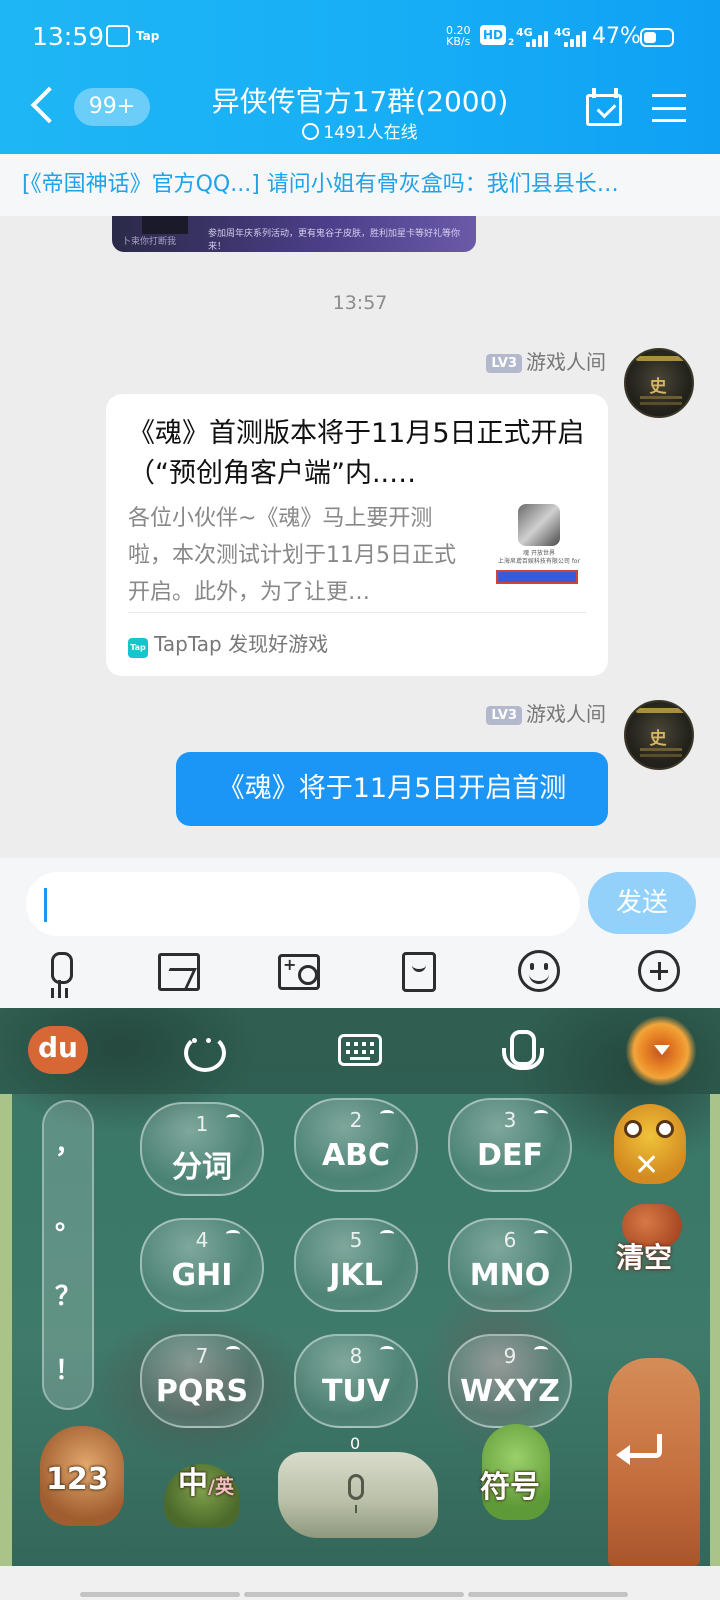 Image resolution: width=720 pixels, height=1600 pixels. I want to click on collapse-keyboard-icon, so click(661, 1051).